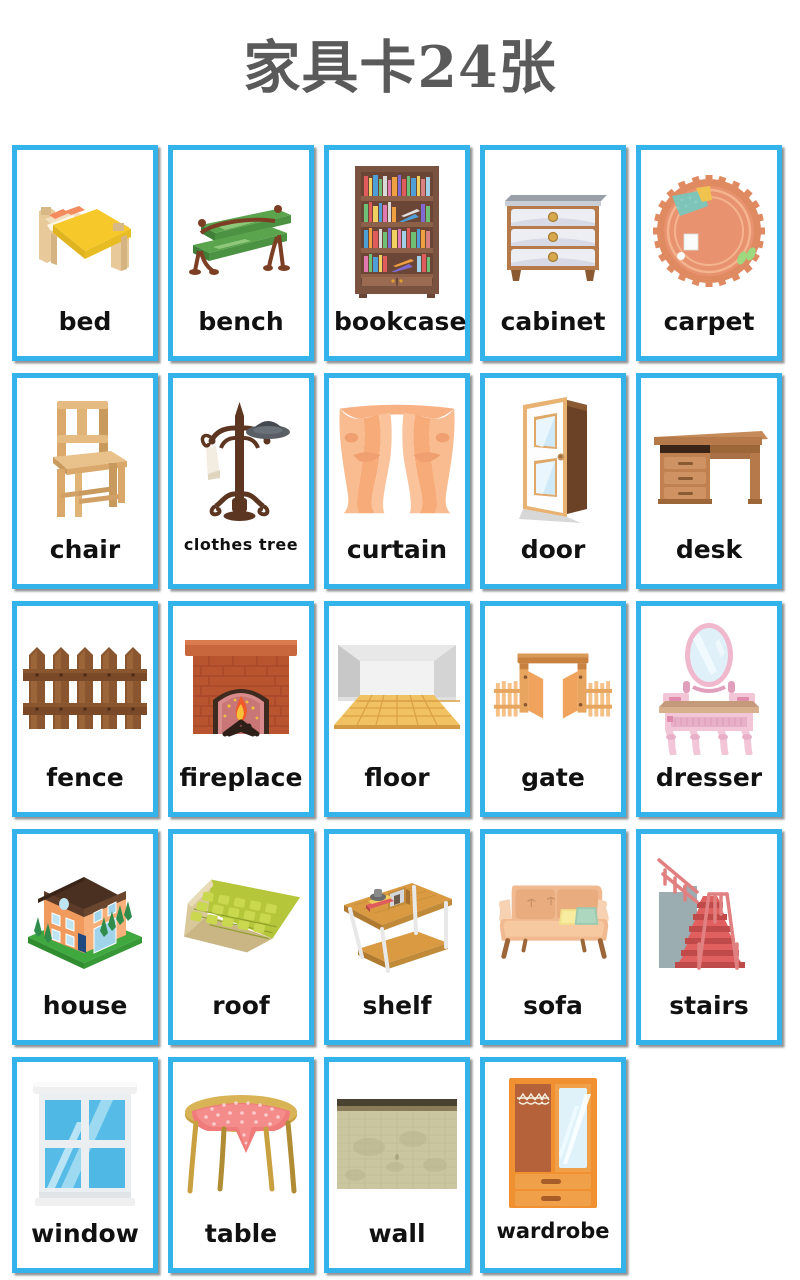 This screenshot has height=1280, width=800. I want to click on flashcard-bed: bed, so click(85, 253).